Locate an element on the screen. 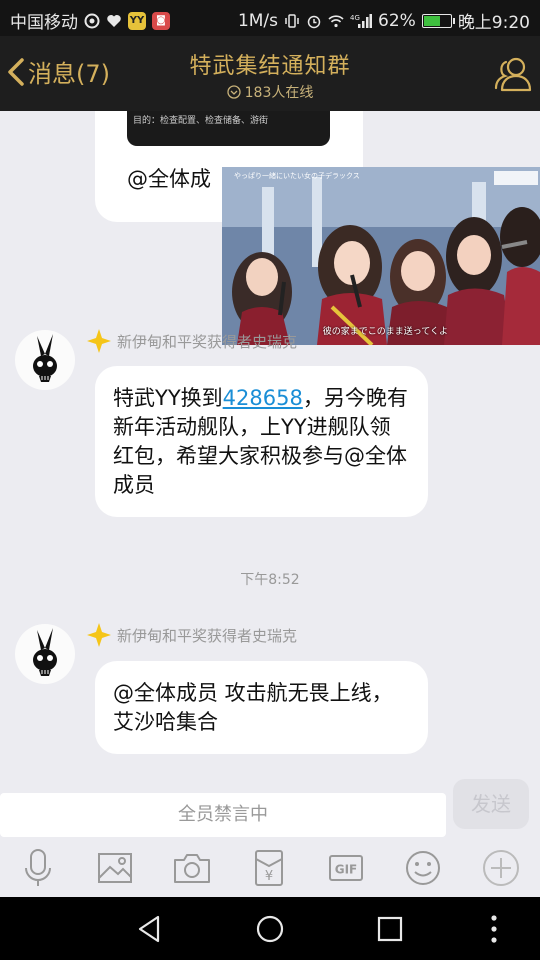 The width and height of the screenshot is (540, 960). navigation-bar is located at coordinates (270, 928).